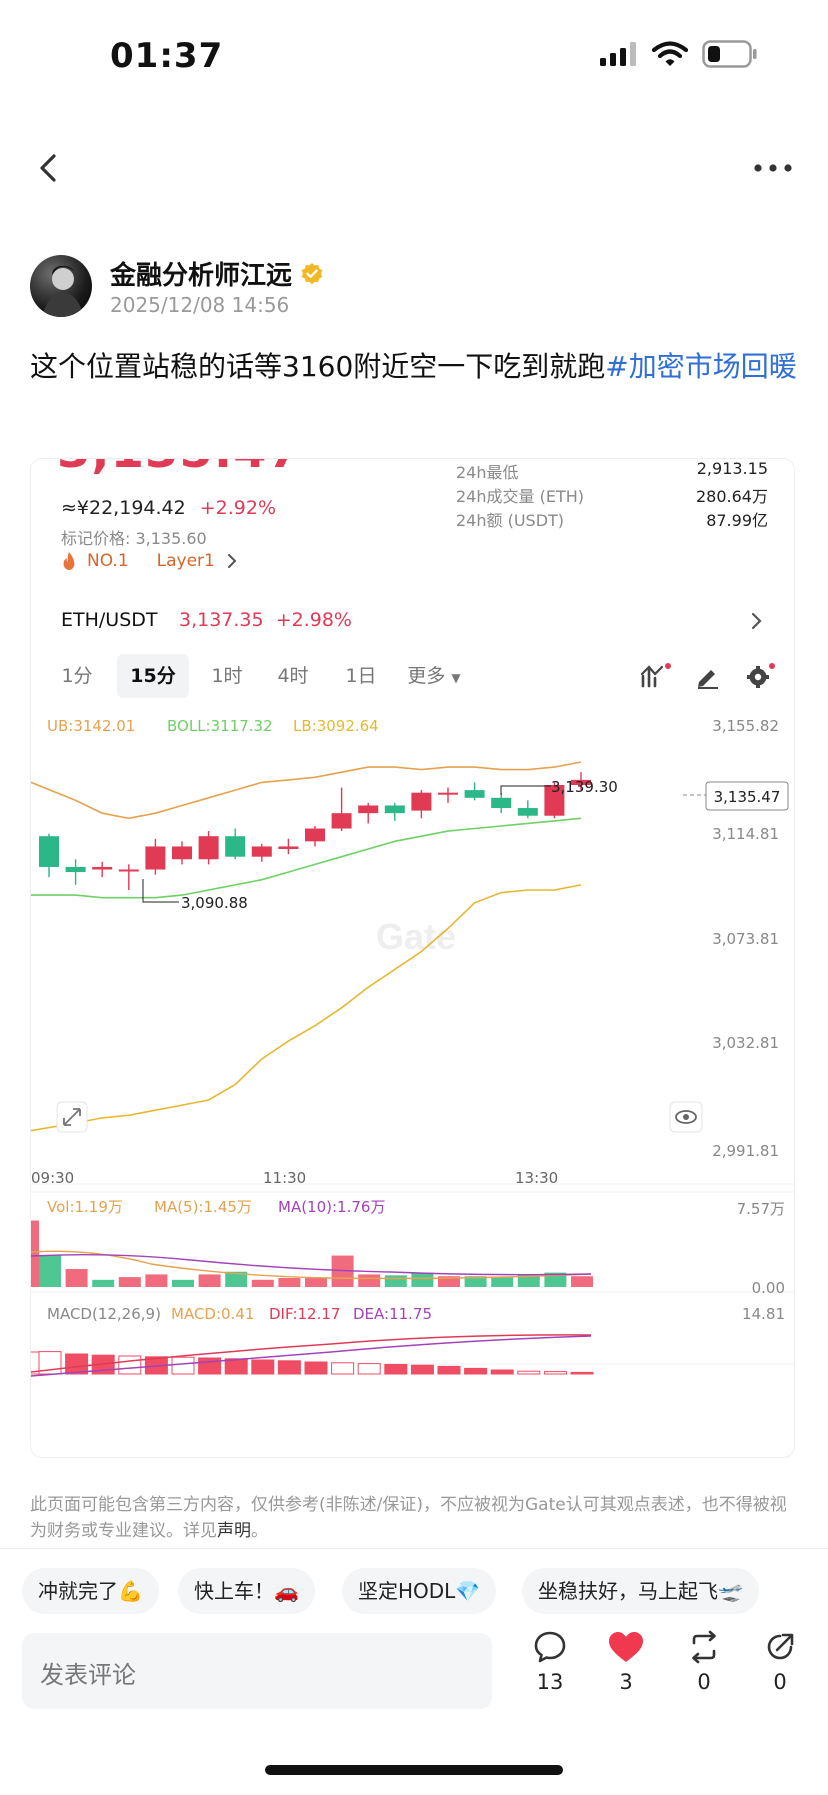 Image resolution: width=828 pixels, height=1795 pixels. I want to click on comment-bar: 发表评论 13 3 0 0, so click(414, 1680).